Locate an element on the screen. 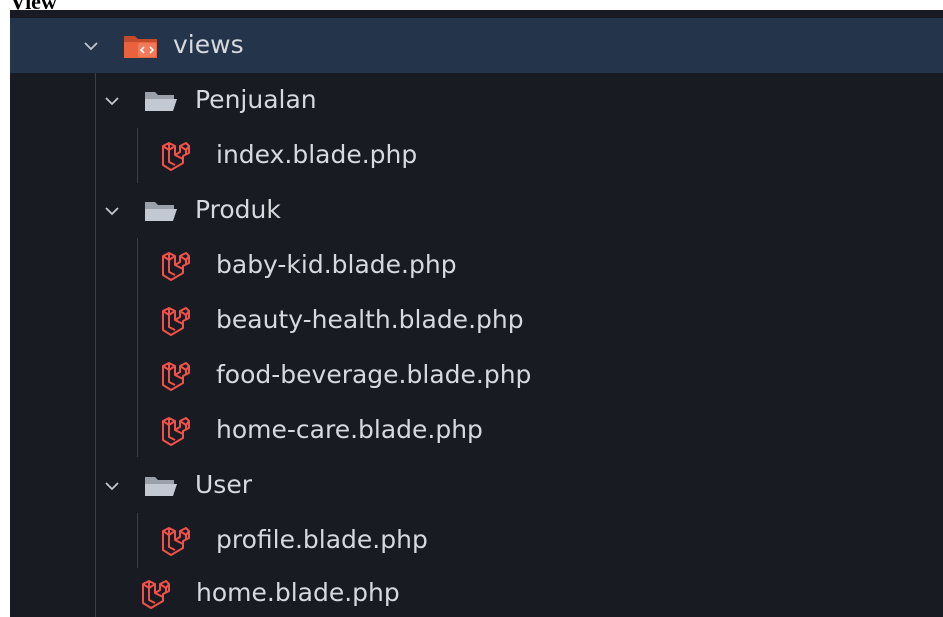 The height and width of the screenshot is (617, 943). tree-item-label: Produk is located at coordinates (238, 209).